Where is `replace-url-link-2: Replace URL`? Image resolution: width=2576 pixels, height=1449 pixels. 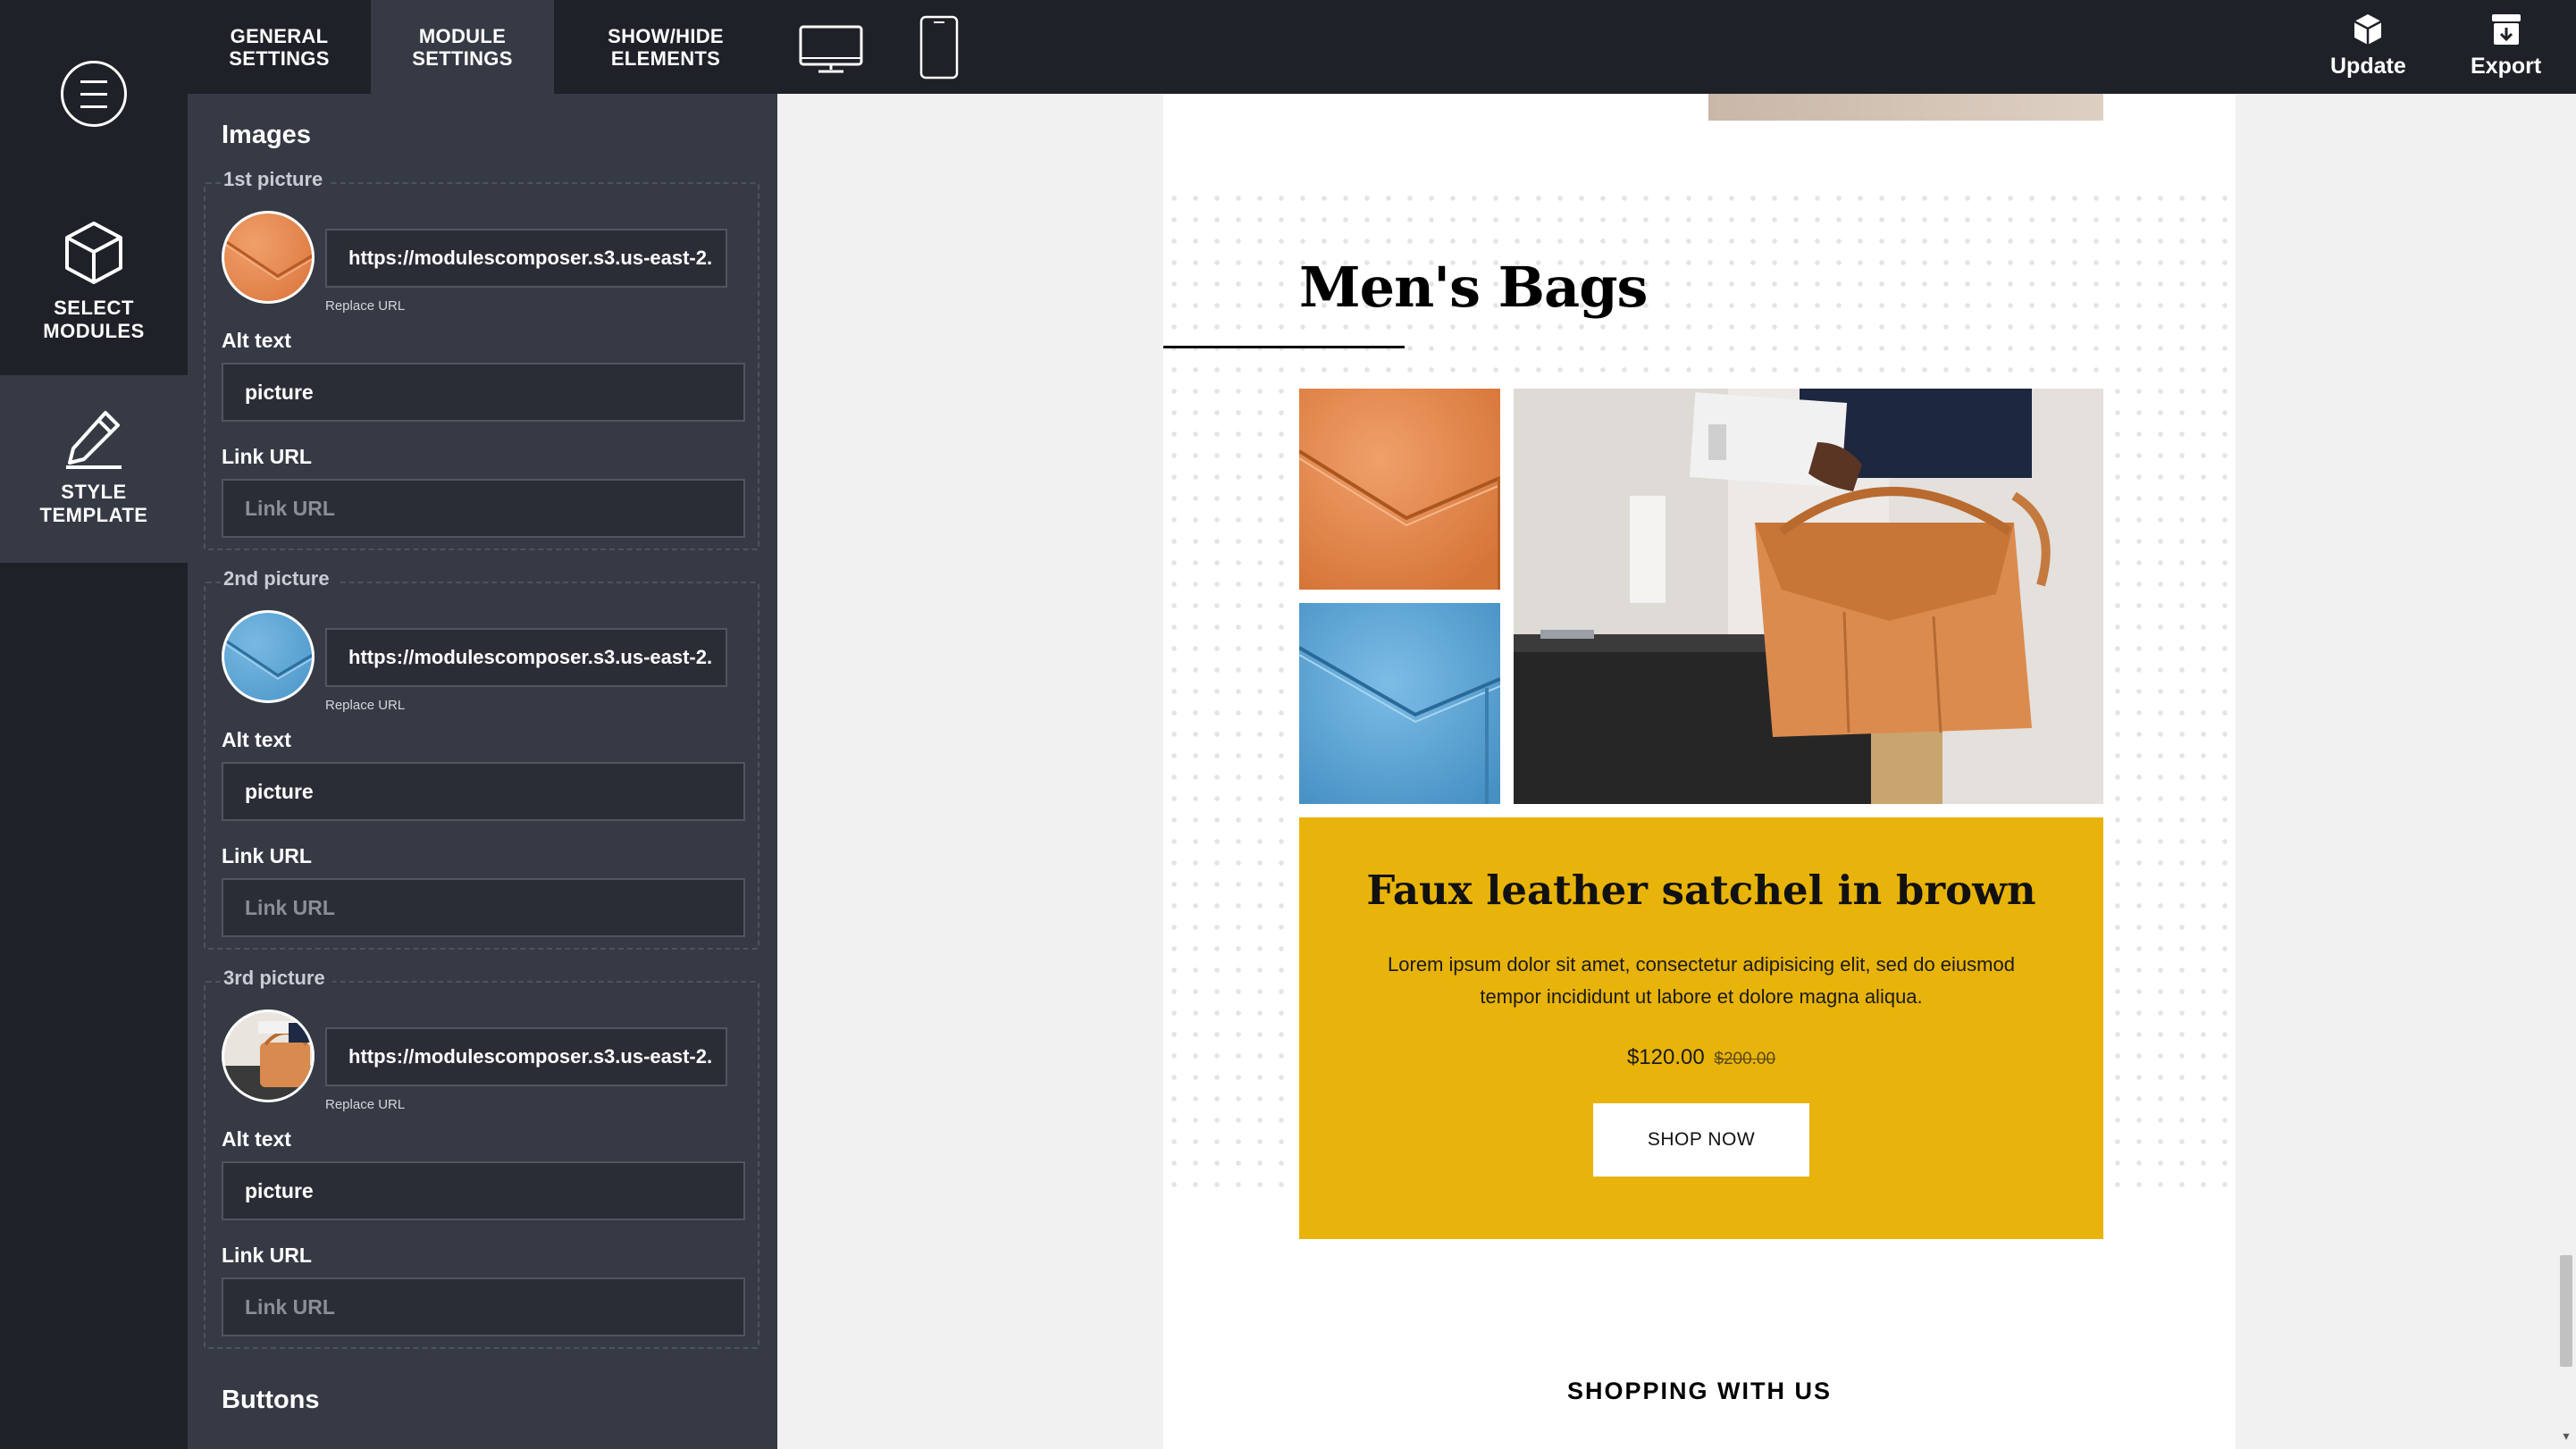 replace-url-link-2: Replace URL is located at coordinates (365, 705).